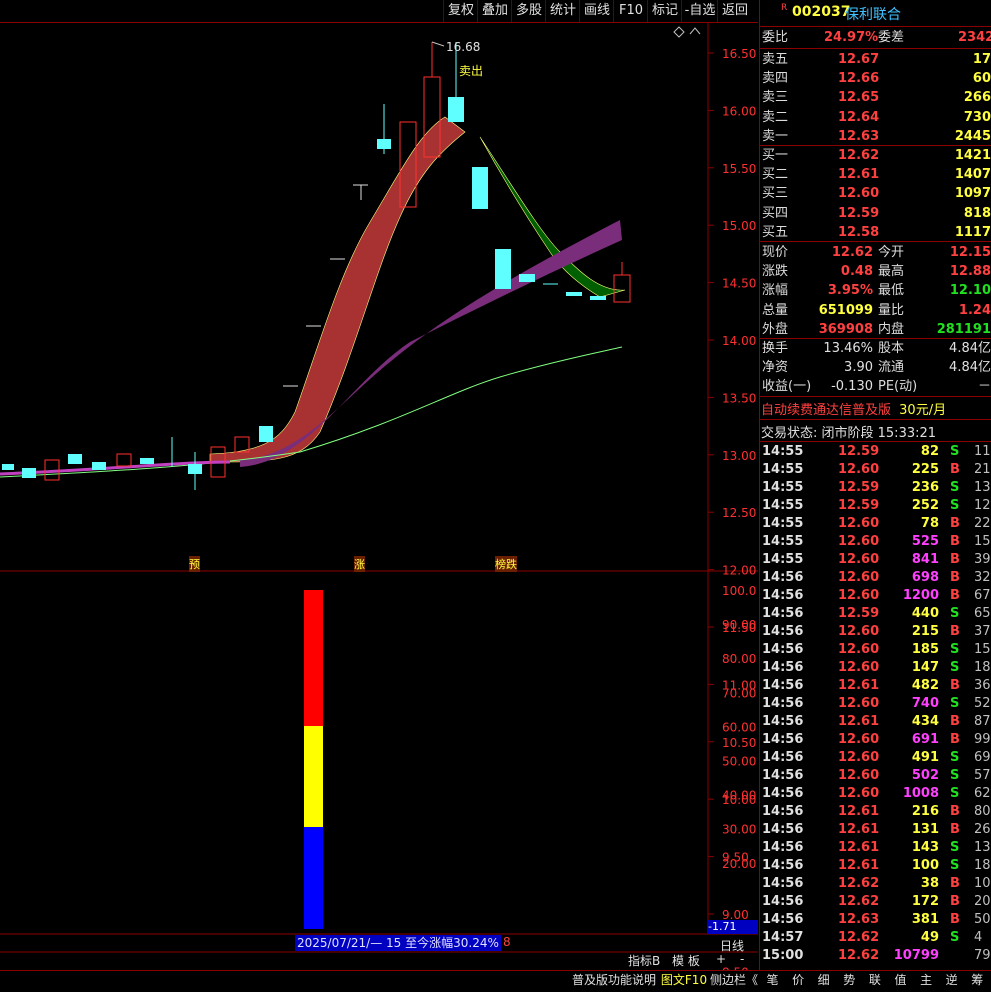 This screenshot has height=992, width=991. What do you see at coordinates (742, 959) in the screenshot?
I see `zoom-out-button: -` at bounding box center [742, 959].